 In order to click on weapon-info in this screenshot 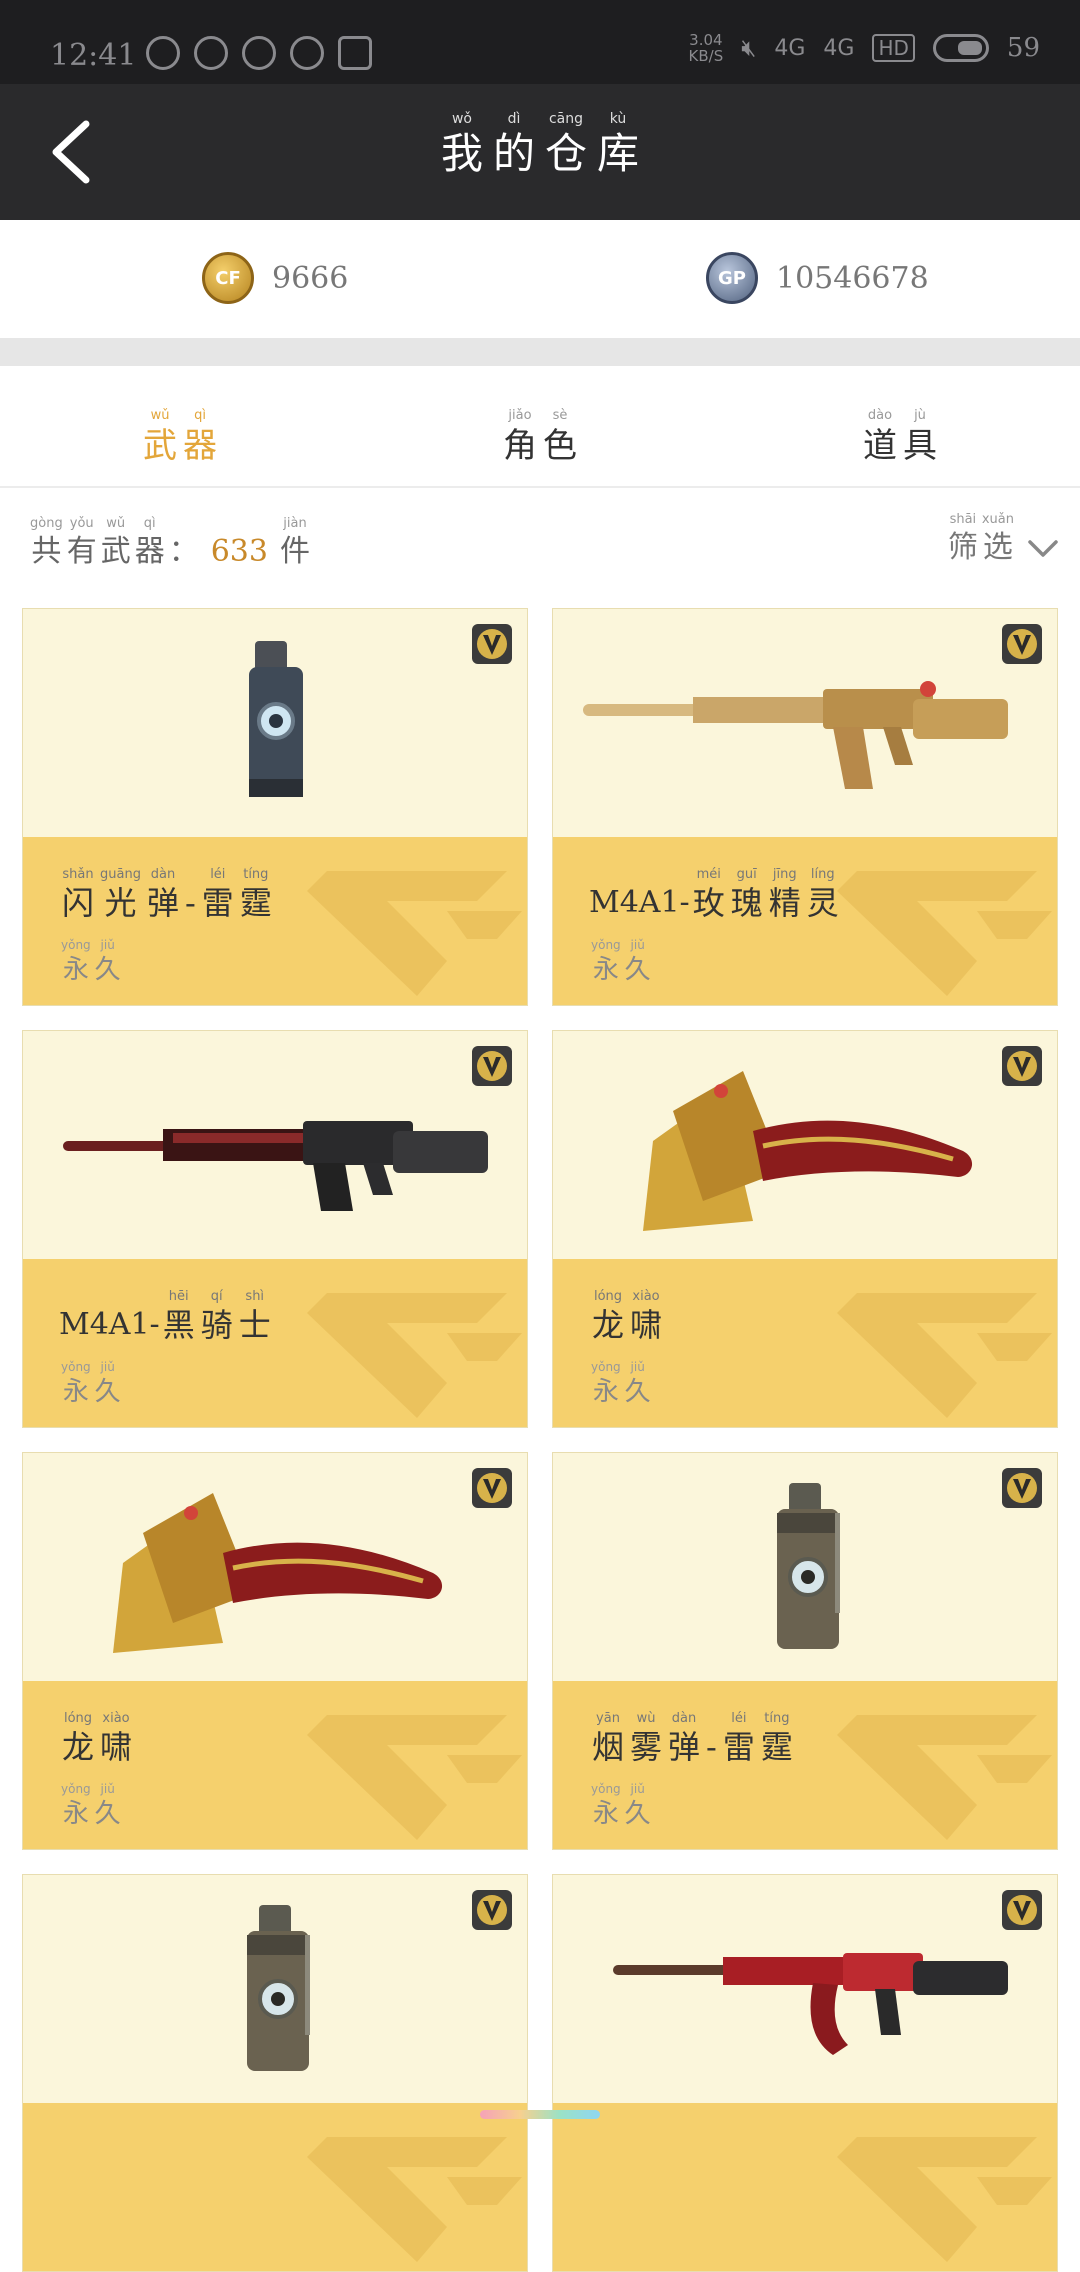, I will do `click(275, 2187)`.